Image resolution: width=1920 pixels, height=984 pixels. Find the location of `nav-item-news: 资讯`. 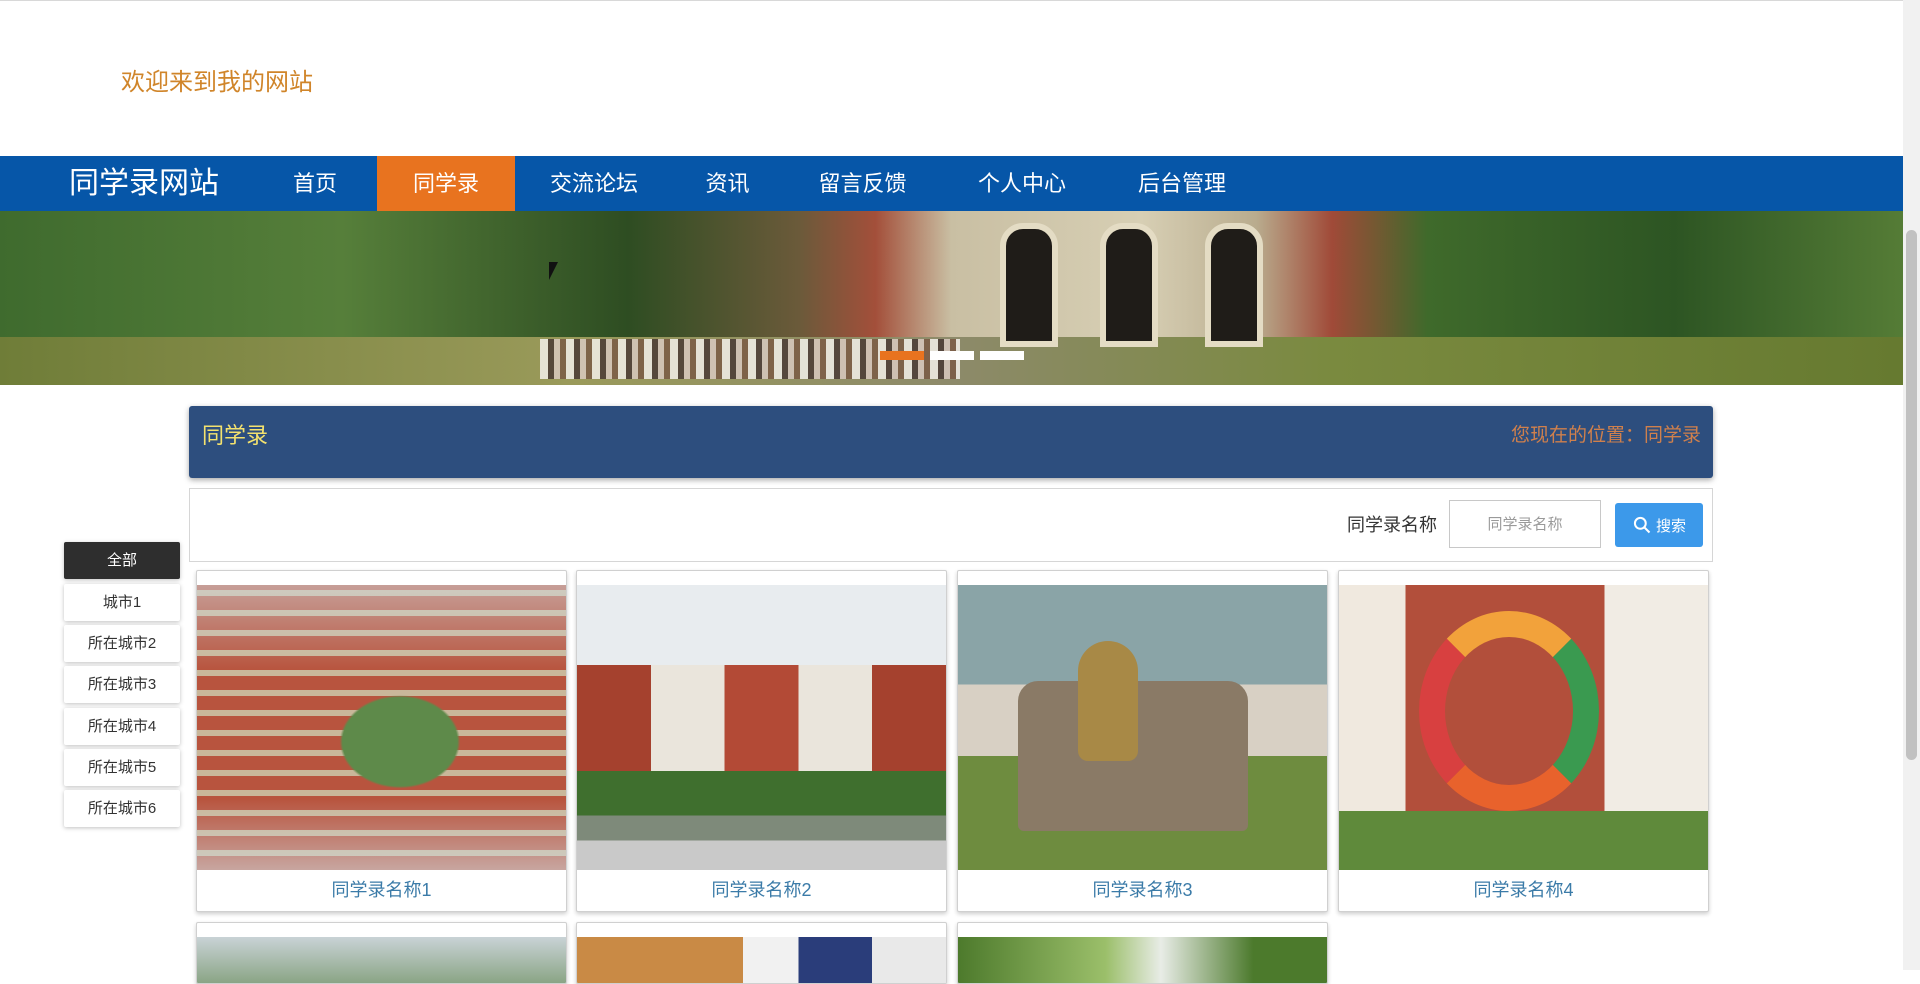

nav-item-news: 资讯 is located at coordinates (727, 183).